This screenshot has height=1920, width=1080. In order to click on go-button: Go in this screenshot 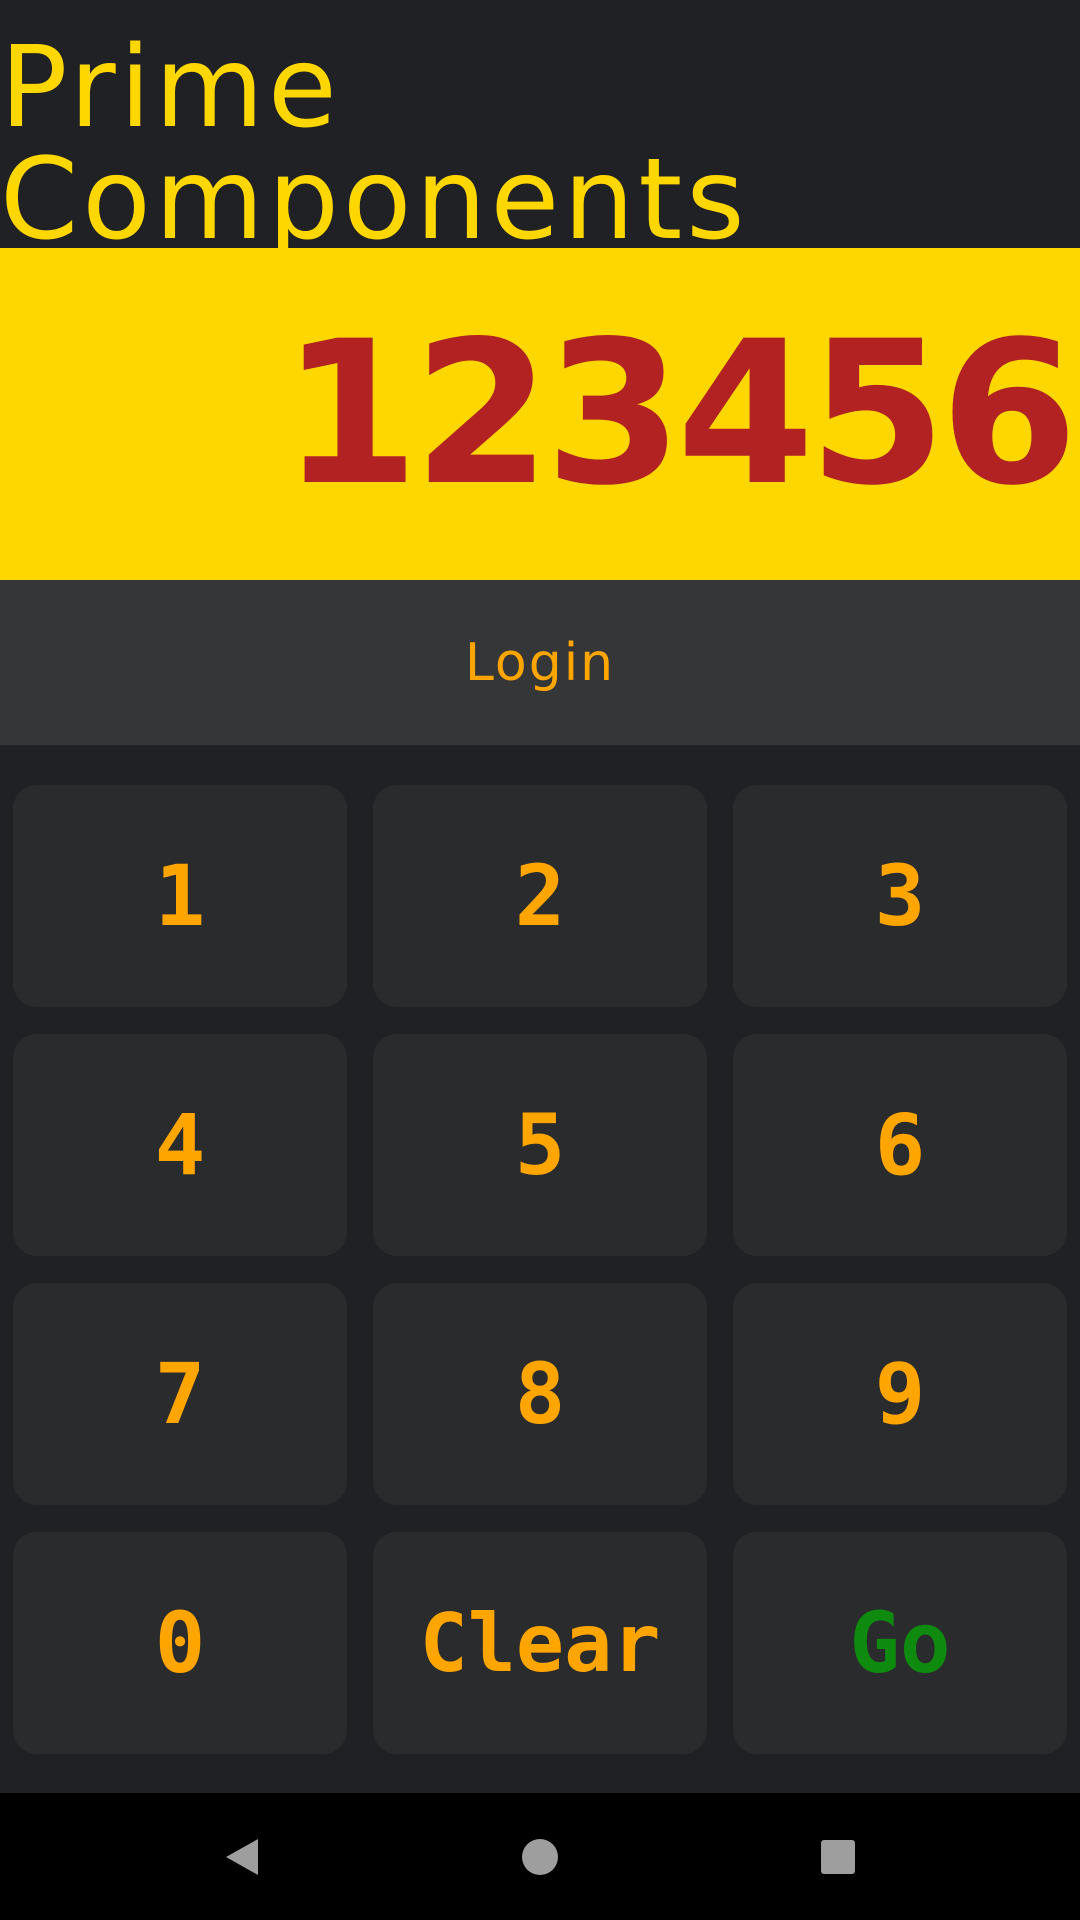, I will do `click(900, 1643)`.